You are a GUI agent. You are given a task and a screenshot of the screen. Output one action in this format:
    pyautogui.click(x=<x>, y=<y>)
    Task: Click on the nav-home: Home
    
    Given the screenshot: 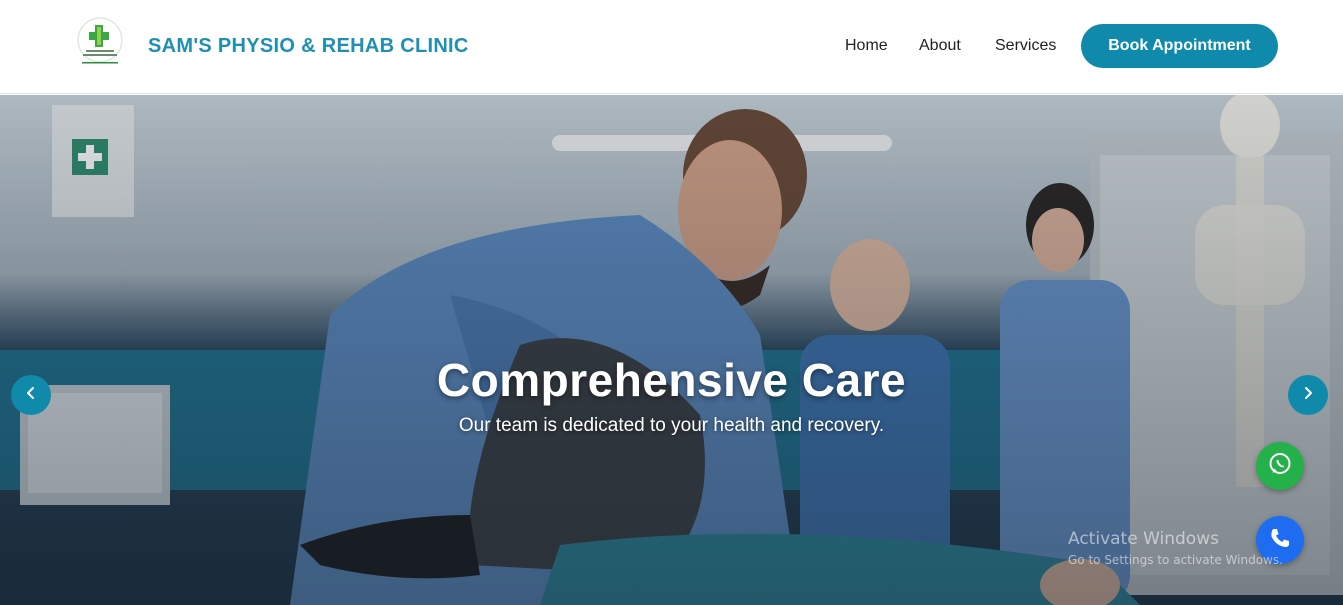 What is the action you would take?
    pyautogui.click(x=866, y=46)
    